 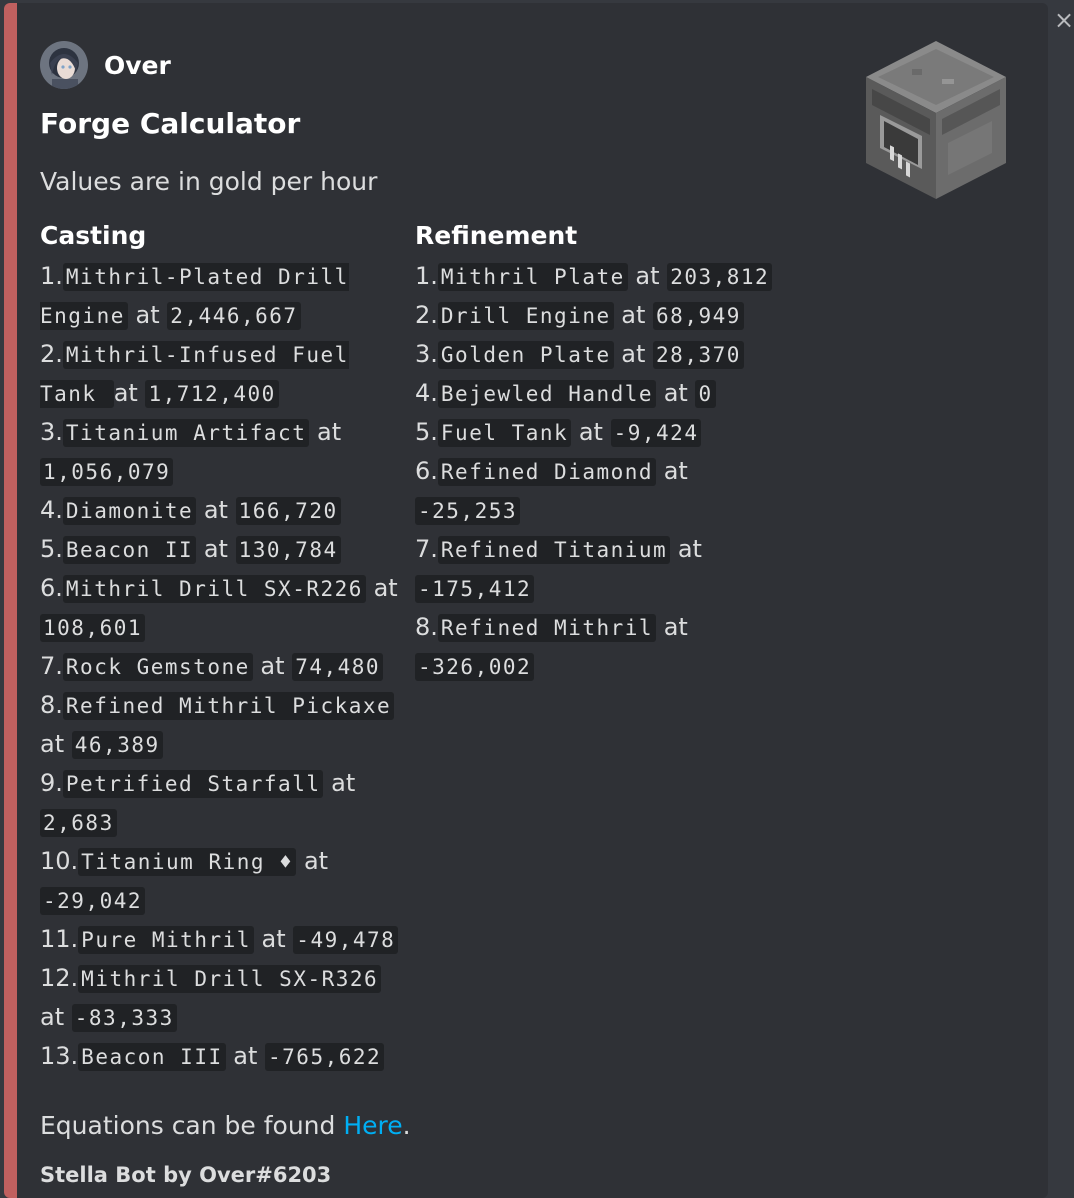 I want to click on item-value: 2,446,667, so click(x=234, y=316).